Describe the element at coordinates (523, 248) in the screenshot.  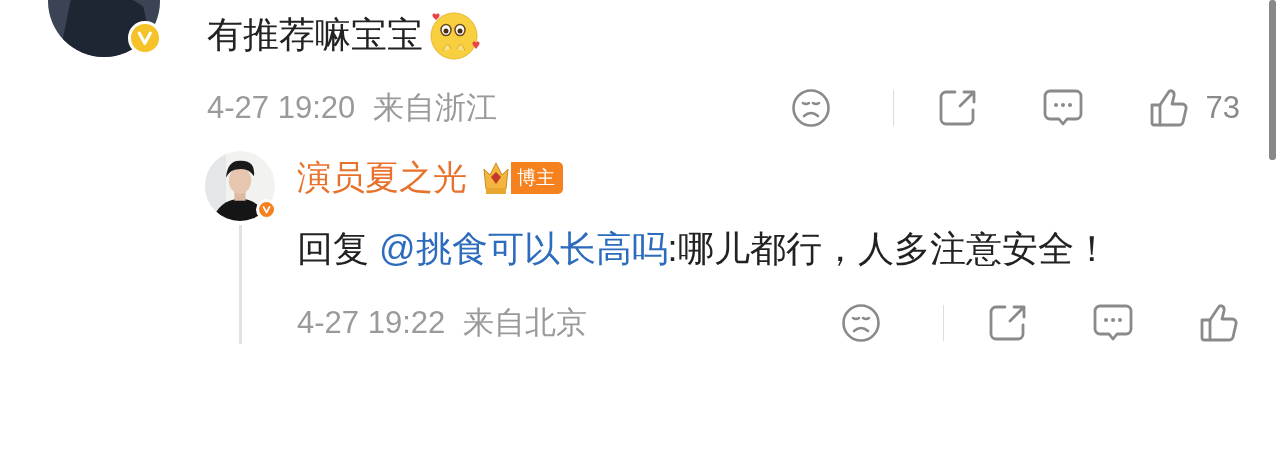
I see `mention-link: @挑食可以长高吗` at that location.